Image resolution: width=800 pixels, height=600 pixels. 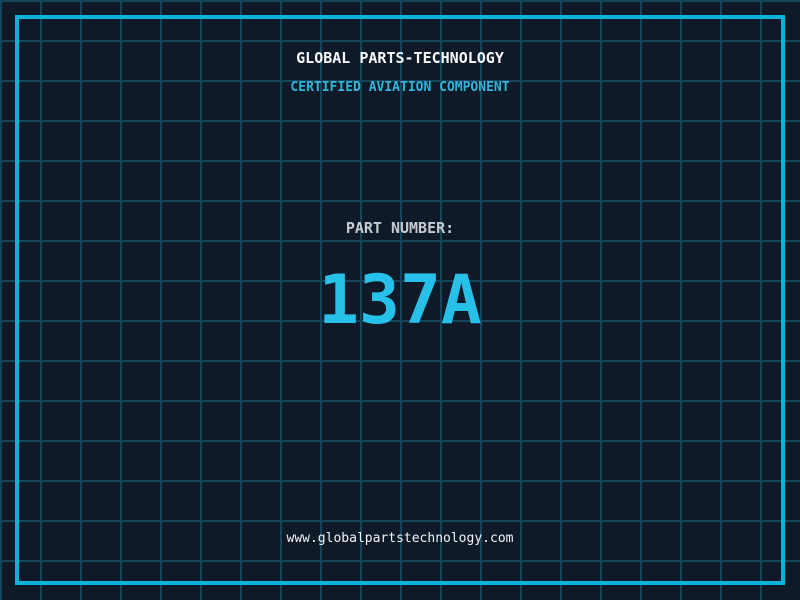 What do you see at coordinates (400, 58) in the screenshot?
I see `company-title: GLOBAL PARTS-TECHNOLOGY` at bounding box center [400, 58].